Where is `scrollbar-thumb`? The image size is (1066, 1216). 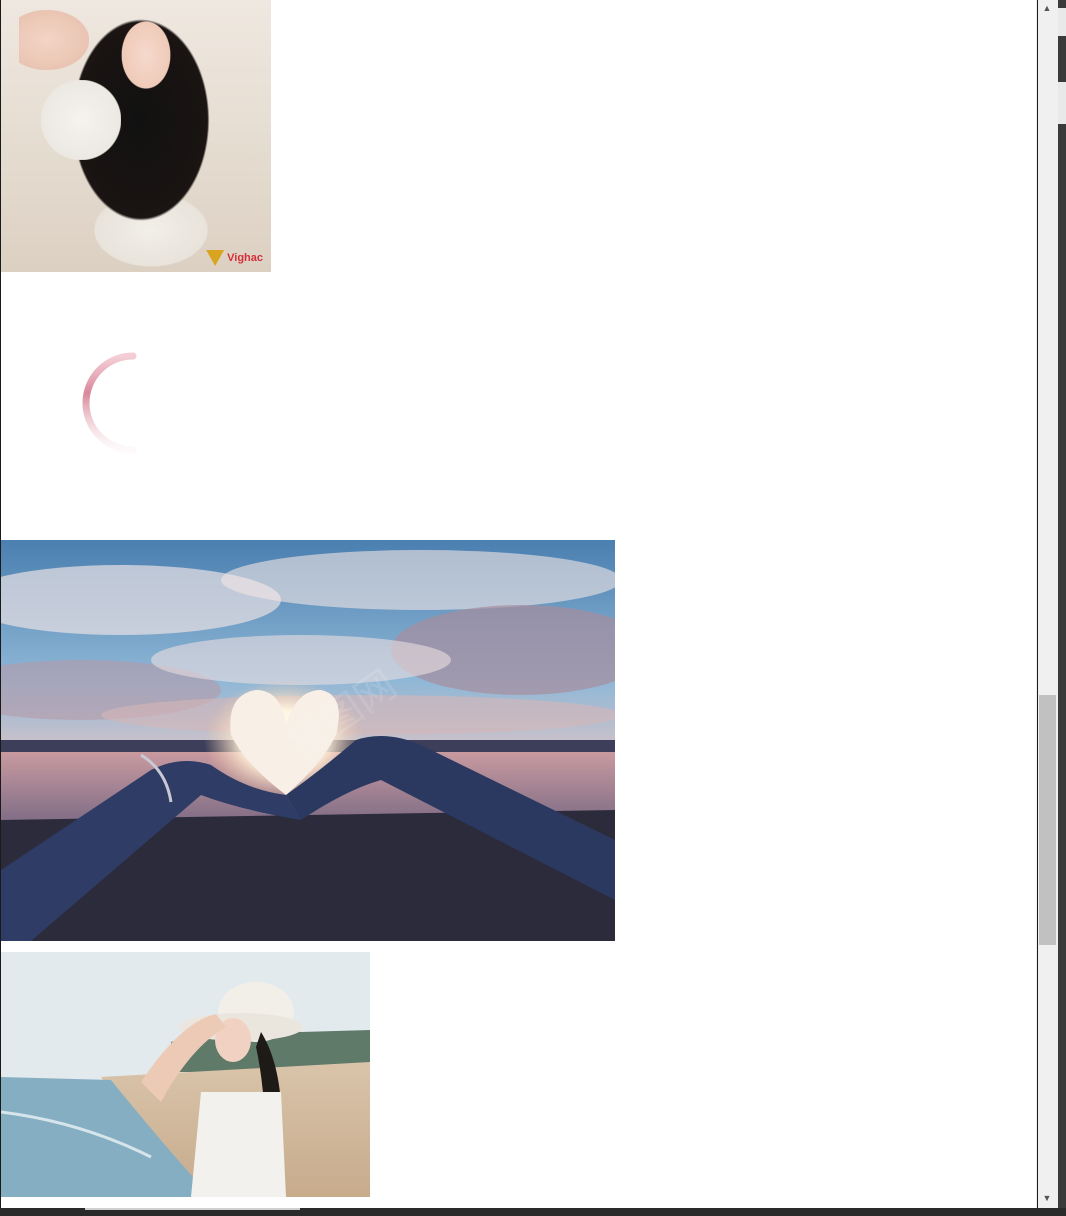
scrollbar-thumb is located at coordinates (1047, 820).